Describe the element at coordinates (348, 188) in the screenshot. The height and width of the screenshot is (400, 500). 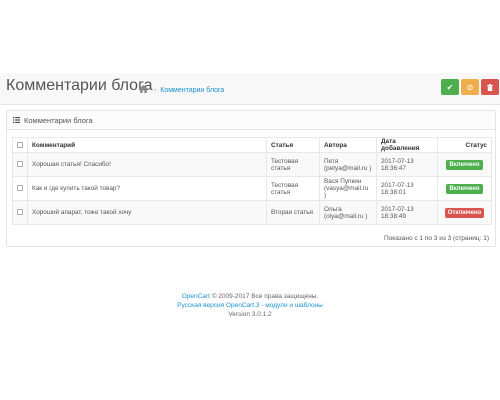
I see `author-cell: Вася Пупкин (vasya@mail.ru )` at that location.